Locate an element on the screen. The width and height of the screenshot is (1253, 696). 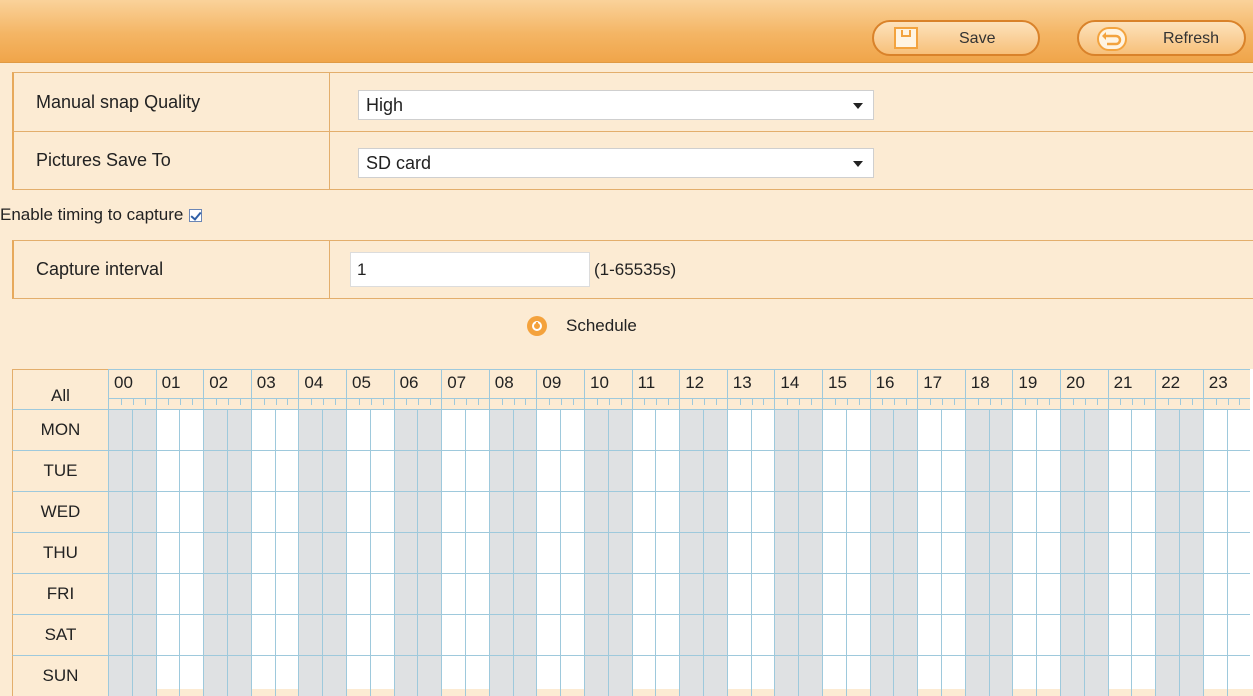
hour-header-21: 21 is located at coordinates (1131, 389).